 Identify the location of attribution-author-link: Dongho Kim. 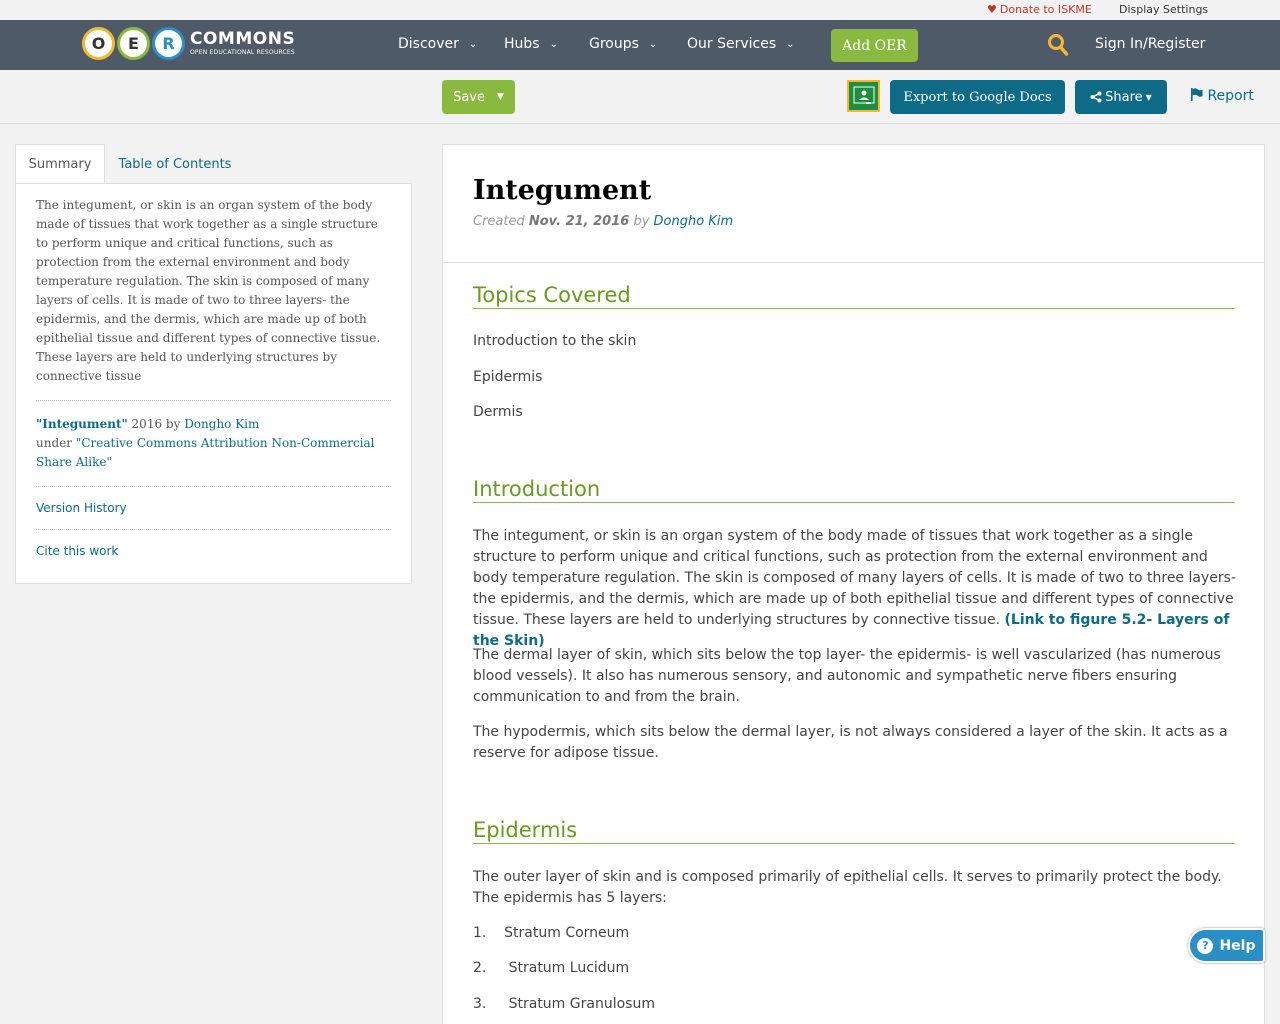
(221, 424).